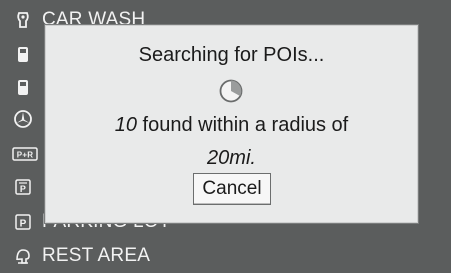 The width and height of the screenshot is (451, 273). I want to click on park-and-ride-icon: P+R, so click(25, 154).